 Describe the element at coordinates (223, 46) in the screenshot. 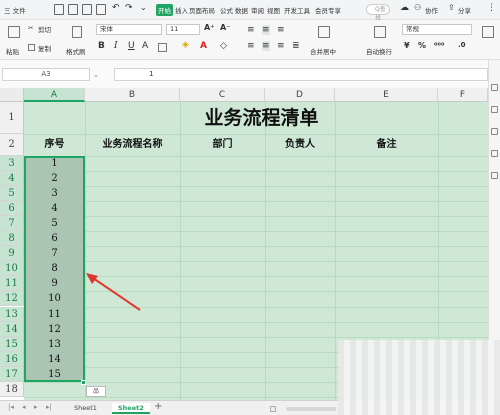

I see `clear-format-icon: ◇` at that location.